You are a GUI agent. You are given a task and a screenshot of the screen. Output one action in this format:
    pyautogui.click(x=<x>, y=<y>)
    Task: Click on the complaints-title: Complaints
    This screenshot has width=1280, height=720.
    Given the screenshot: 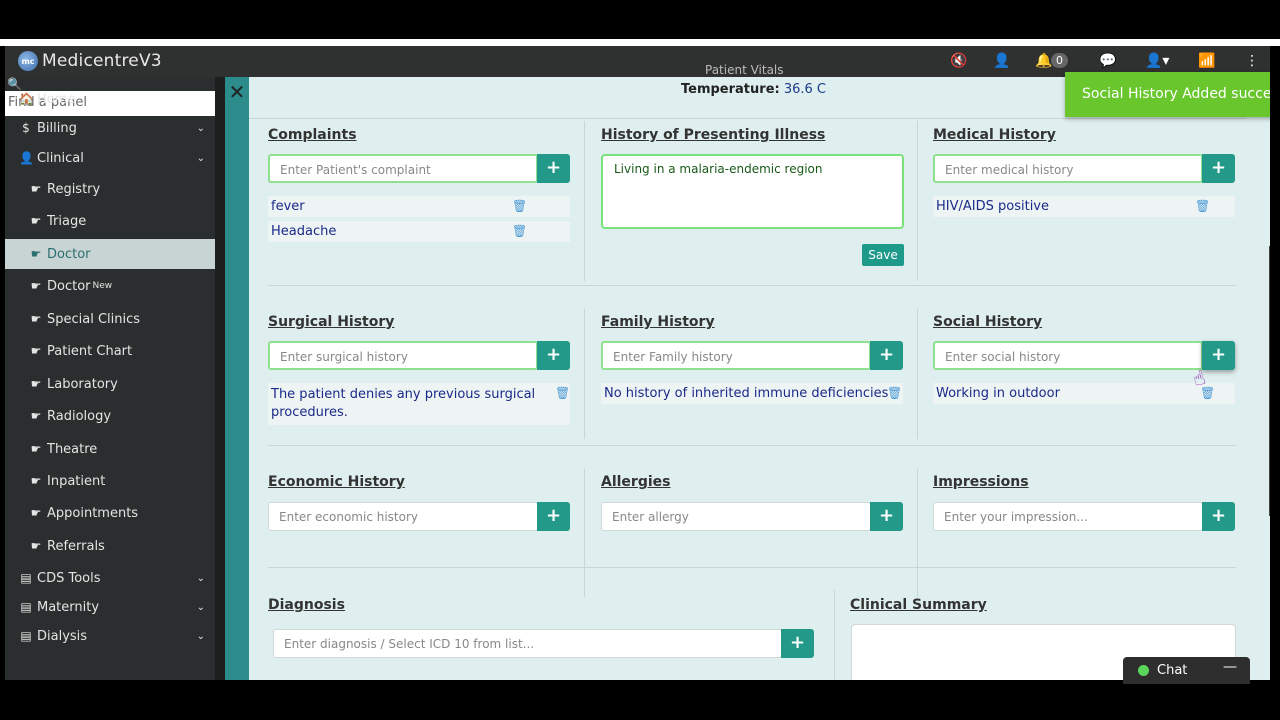 What is the action you would take?
    pyautogui.click(x=312, y=135)
    